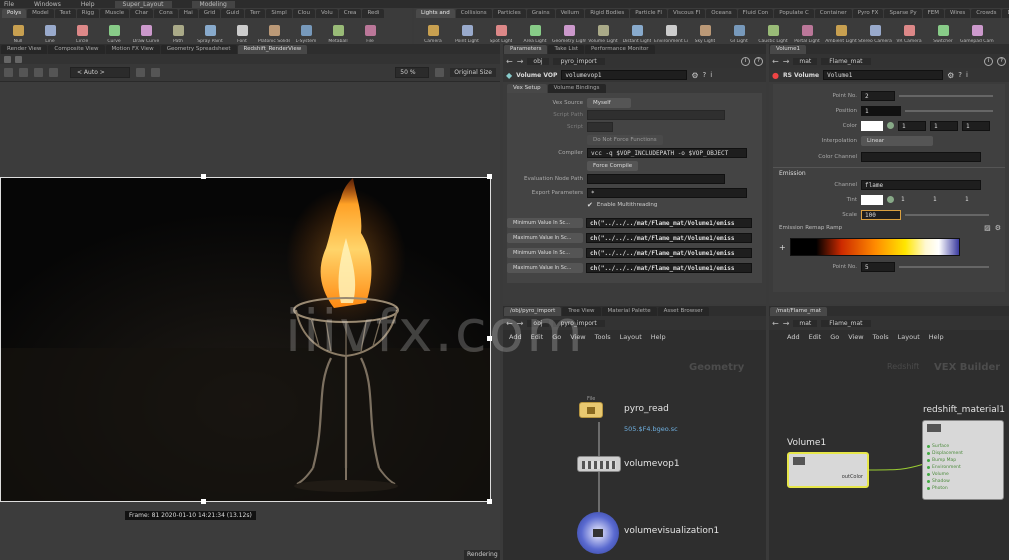 This screenshot has height=560, width=1009. I want to click on node-name-field: volumevop1, so click(624, 75).